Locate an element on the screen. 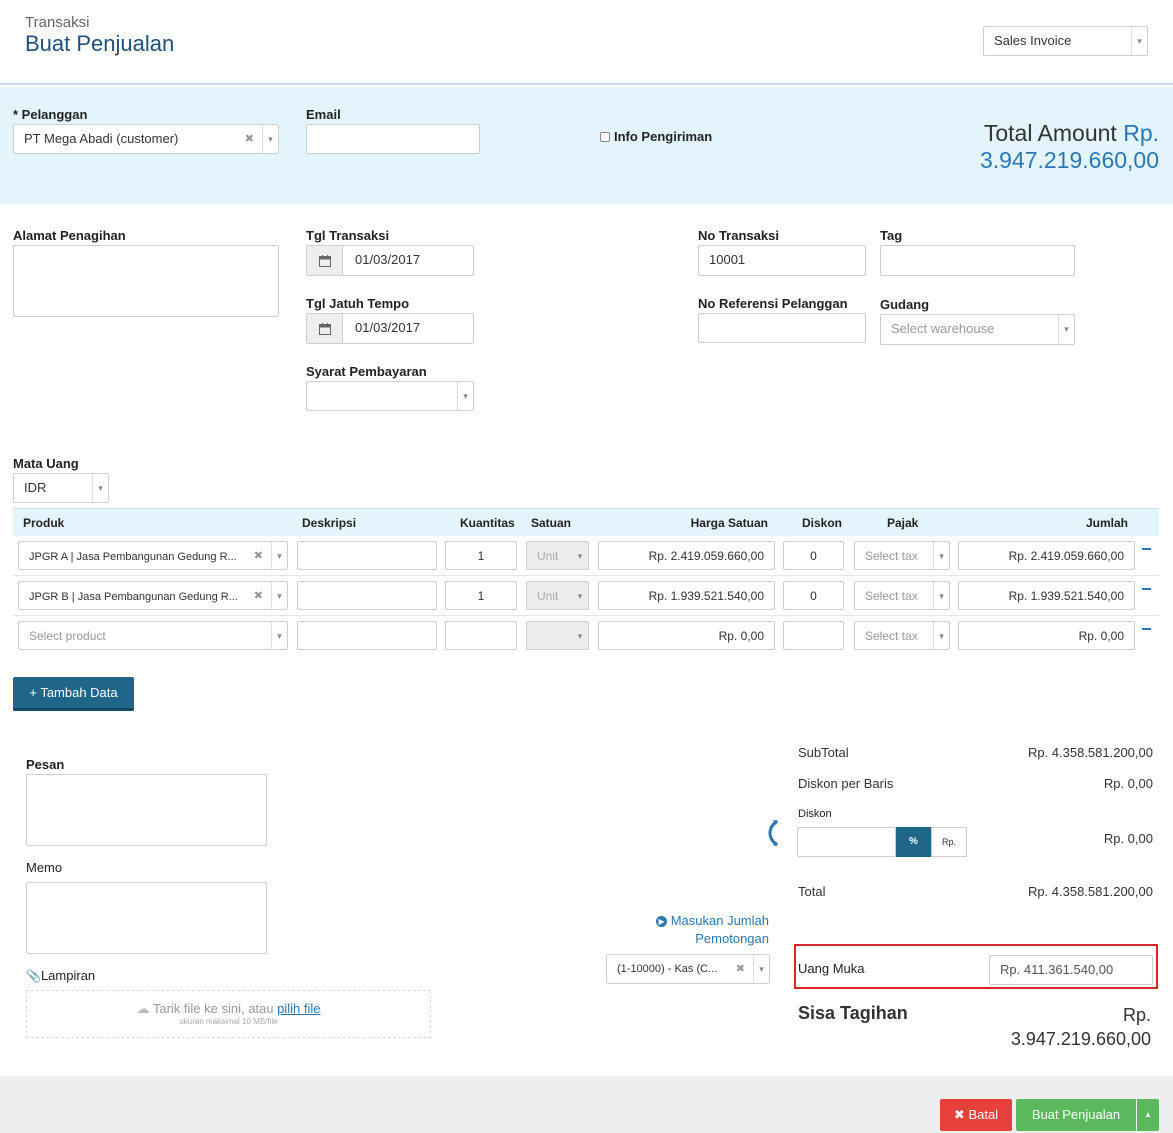 This screenshot has width=1173, height=1133. currency-label: Mata Uang is located at coordinates (46, 463).